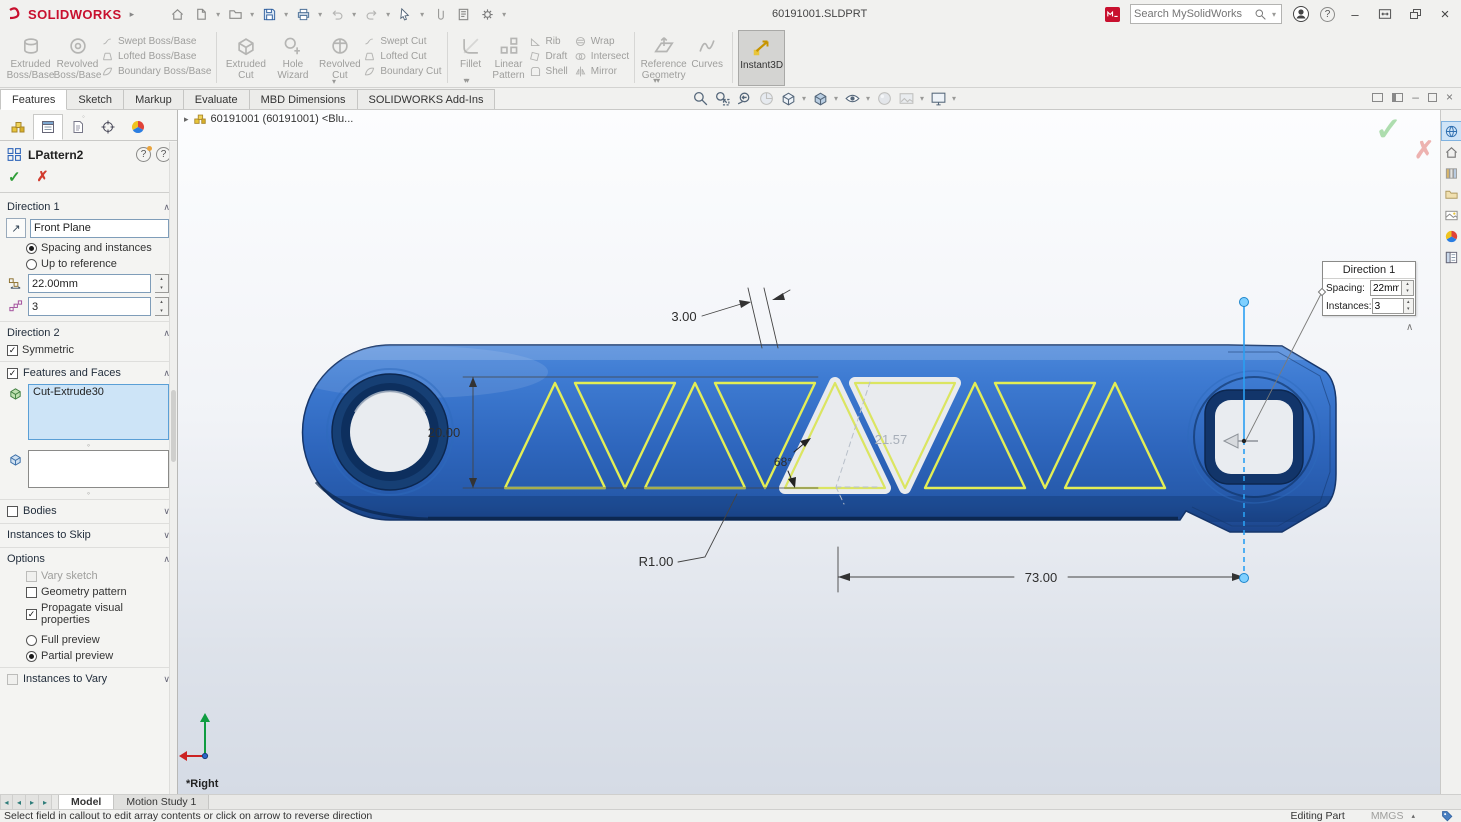  I want to click on propagate-visual-row: ✓ Propagate visual properties, so click(88, 614).